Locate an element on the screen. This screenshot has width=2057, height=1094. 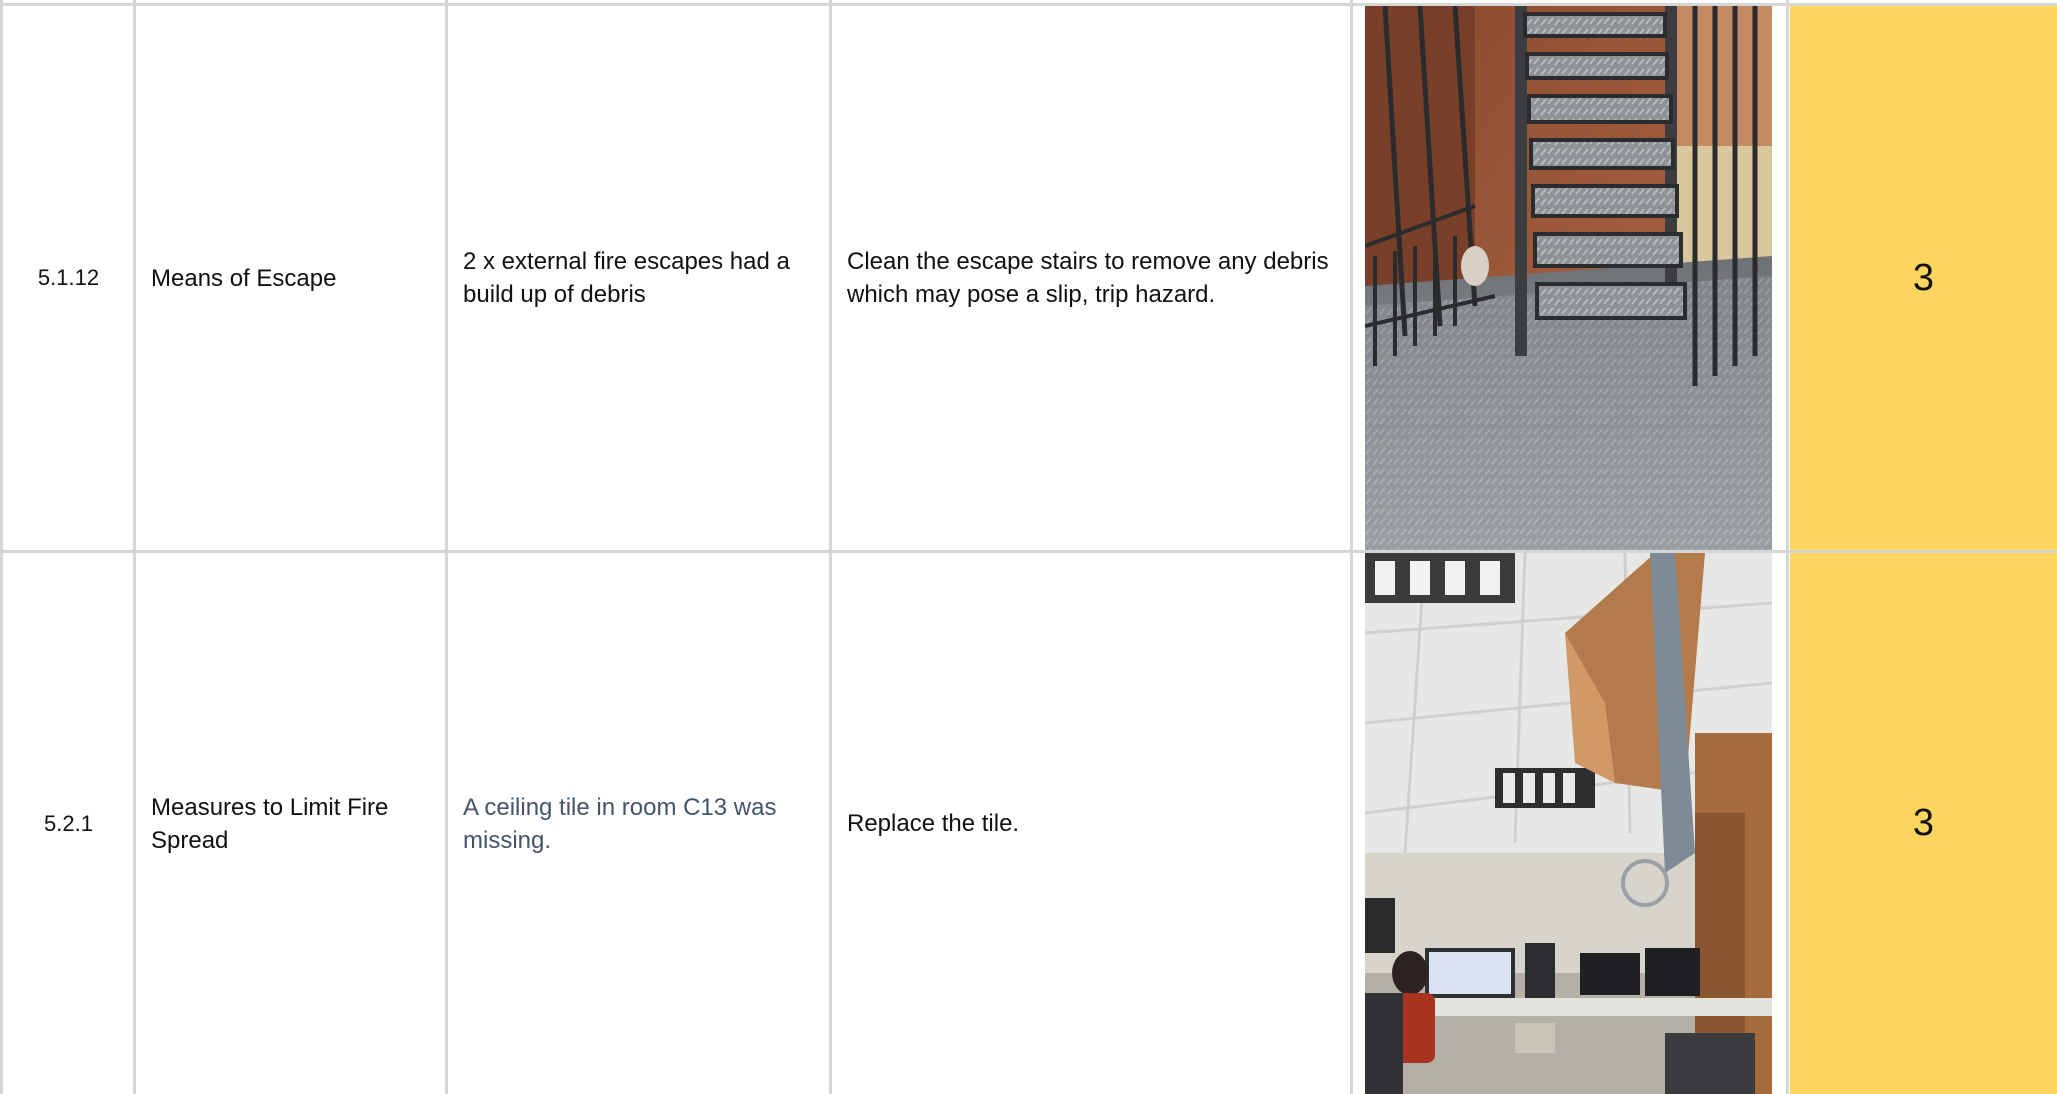
recommended-action: Replace the tile. is located at coordinates (933, 823).